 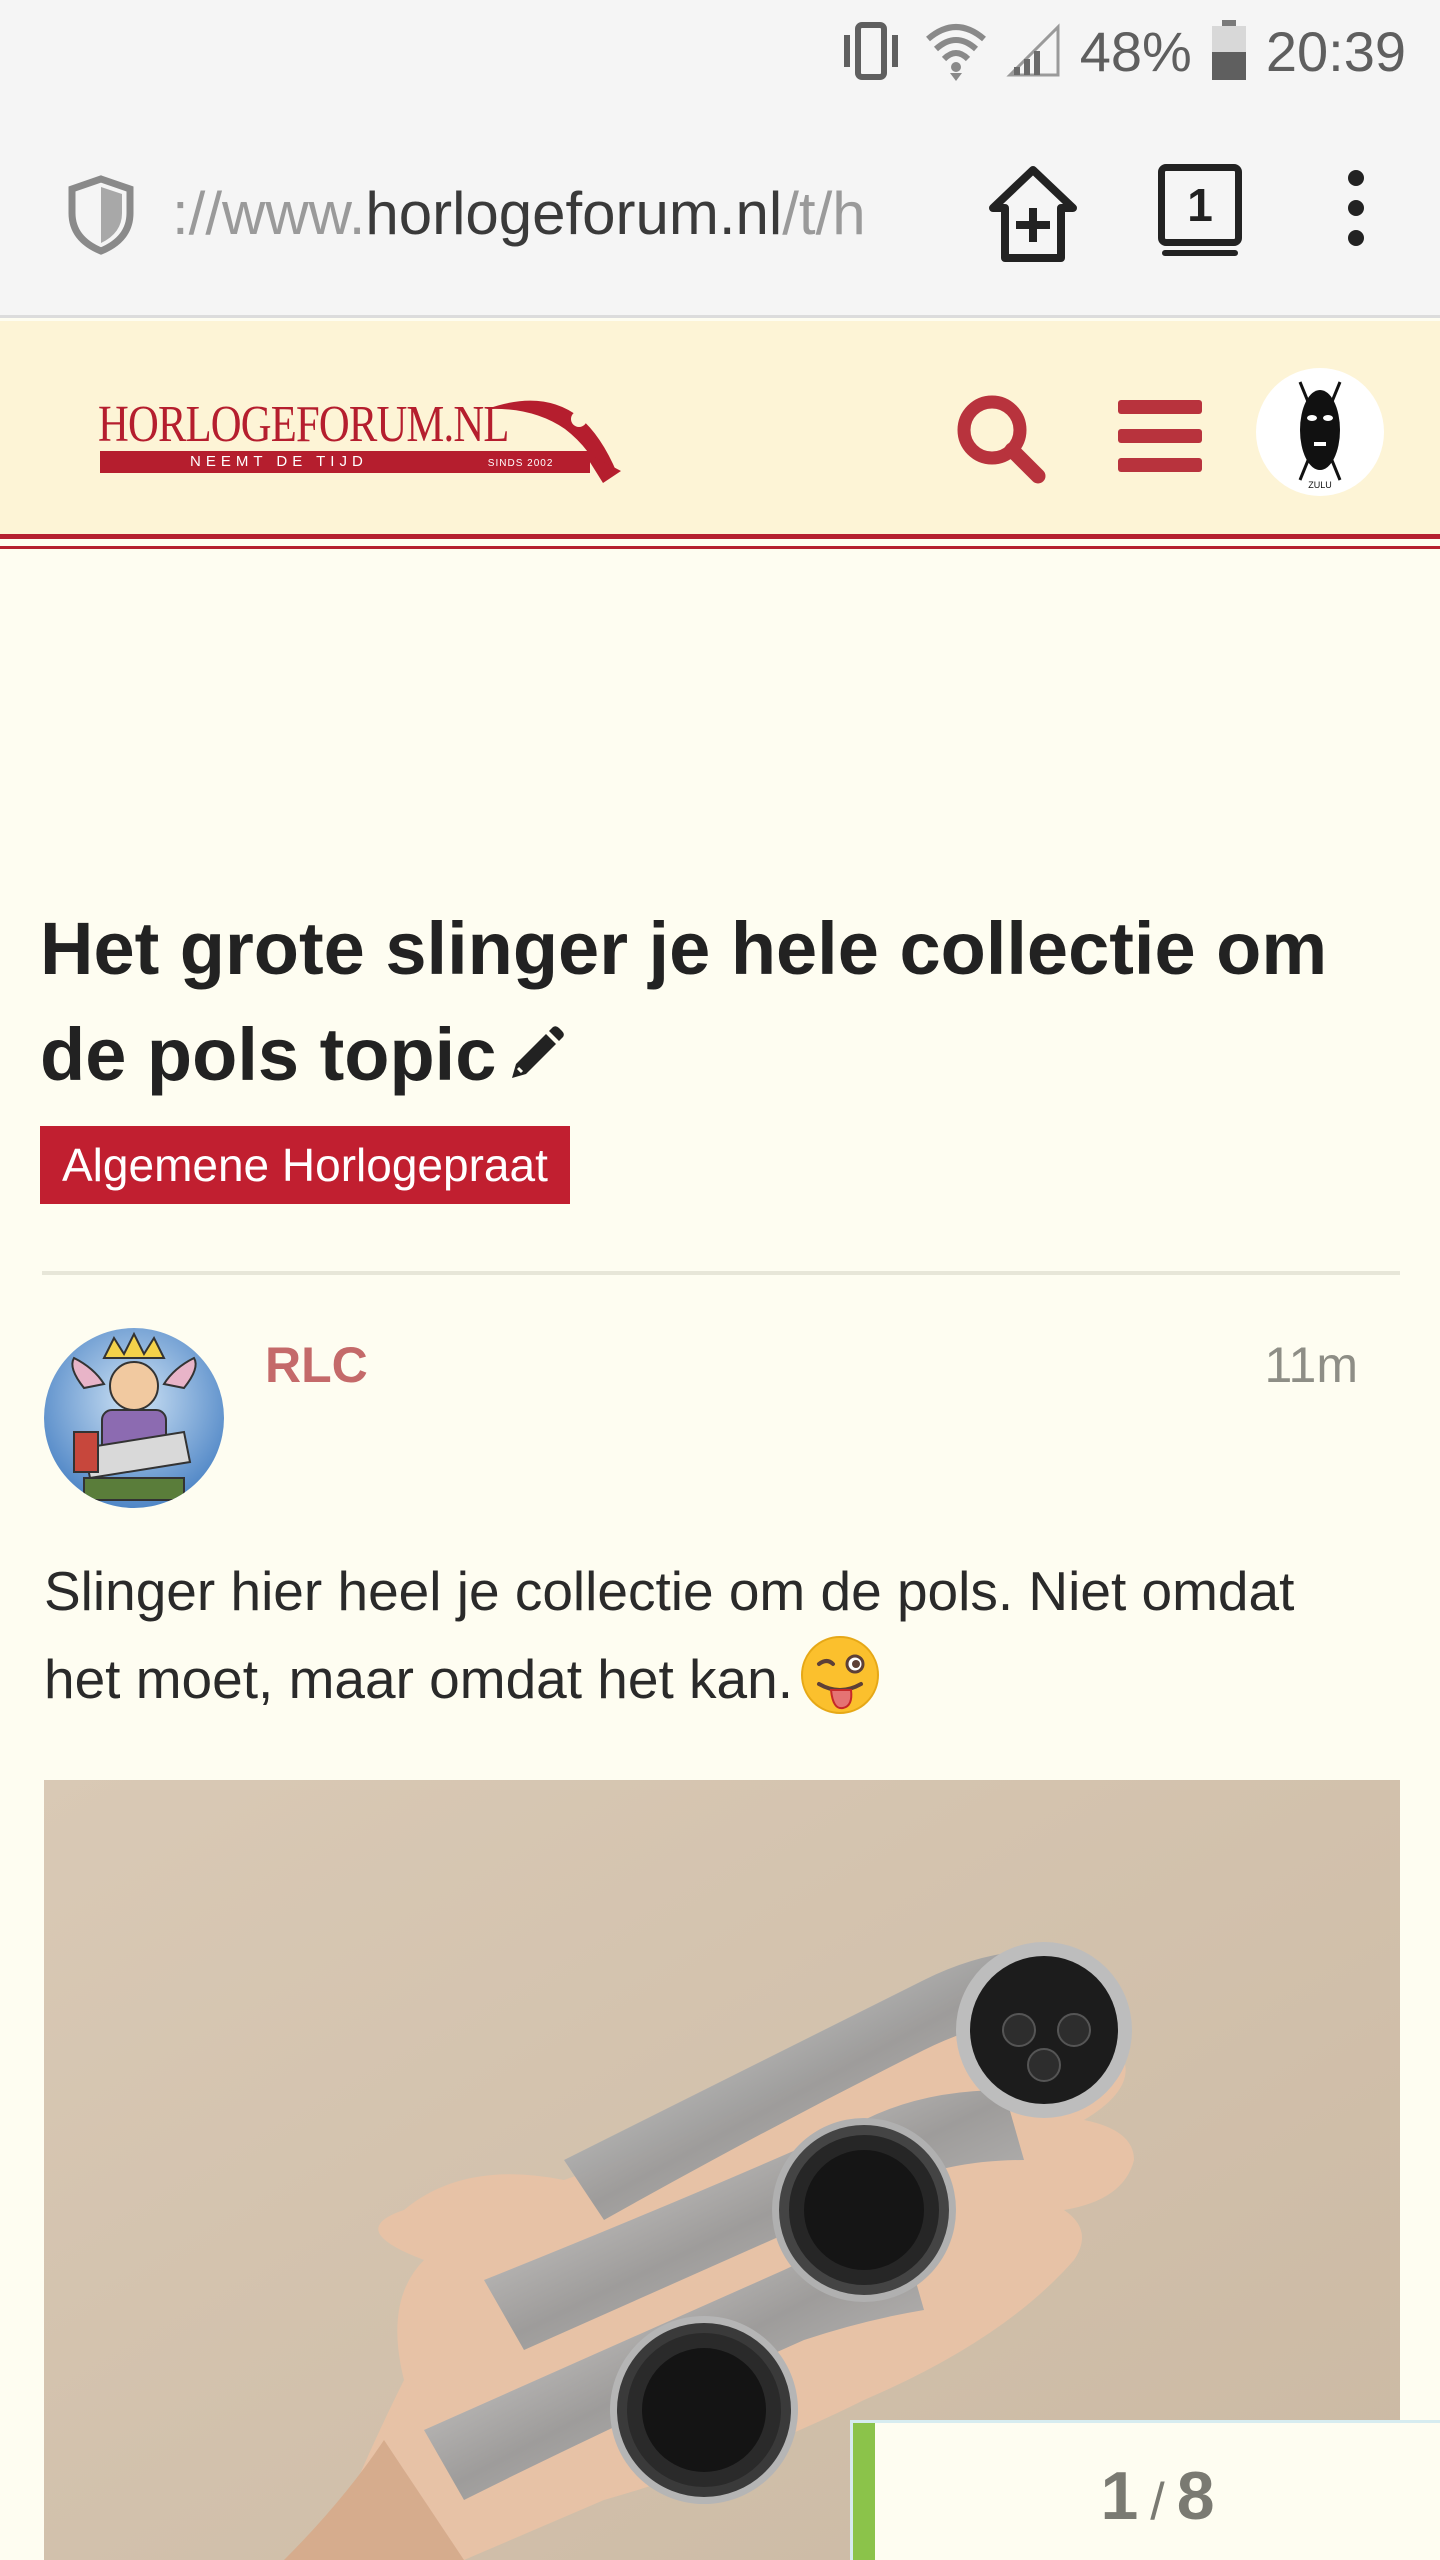 What do you see at coordinates (1119, 2496) in the screenshot?
I see `progress-current: 1` at bounding box center [1119, 2496].